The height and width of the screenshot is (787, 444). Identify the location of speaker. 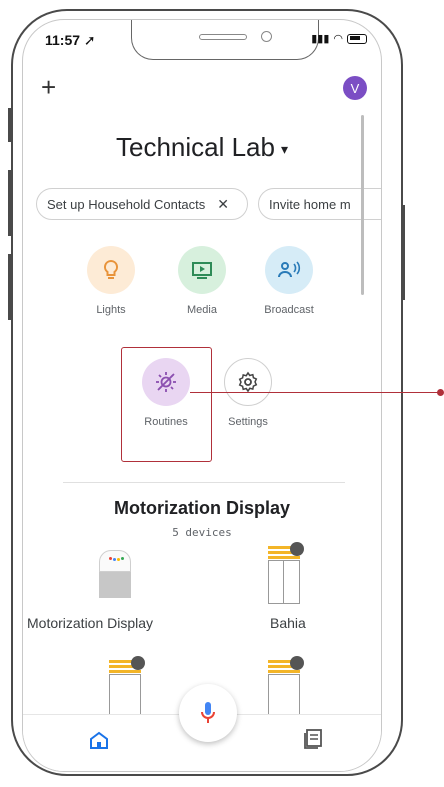
(223, 37).